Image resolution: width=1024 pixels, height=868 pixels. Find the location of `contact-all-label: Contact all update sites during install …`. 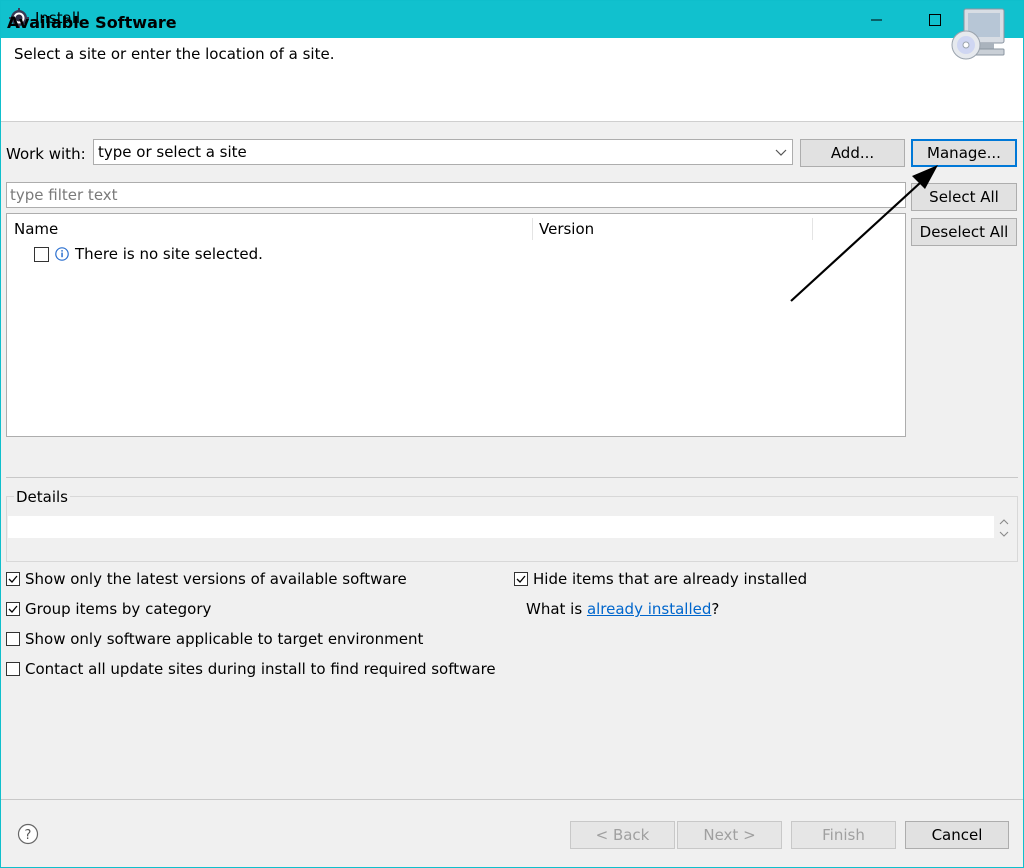

contact-all-label: Contact all update sites during install … is located at coordinates (260, 669).